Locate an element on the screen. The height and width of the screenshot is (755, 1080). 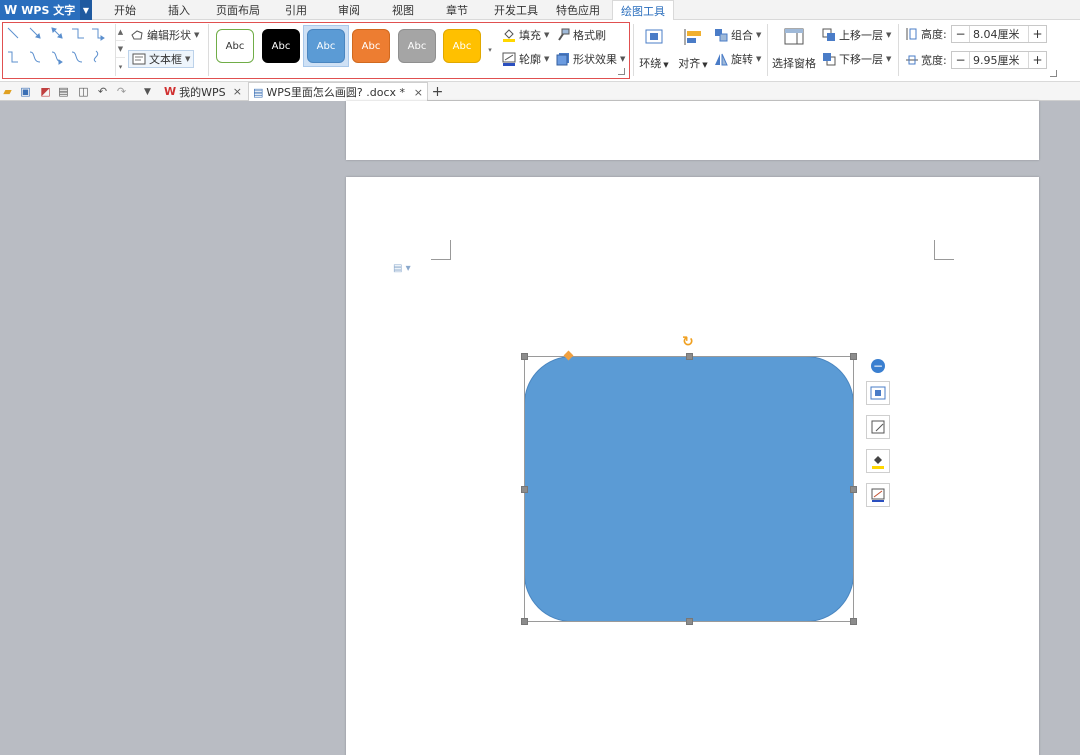
app-menu-button: W WPS 文字 ▼ is located at coordinates (46, 10).